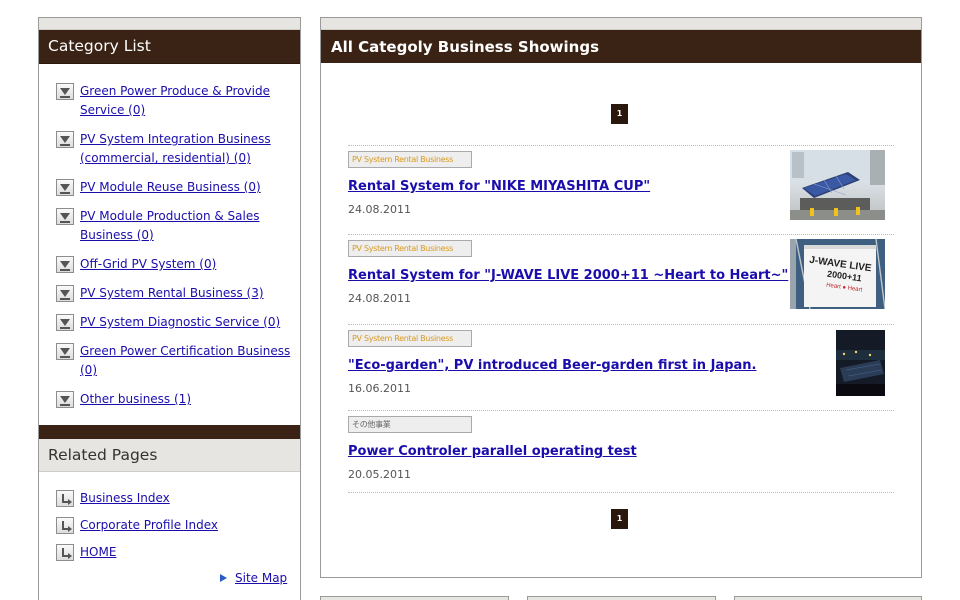 The width and height of the screenshot is (960, 600). I want to click on main-cap, so click(621, 24).